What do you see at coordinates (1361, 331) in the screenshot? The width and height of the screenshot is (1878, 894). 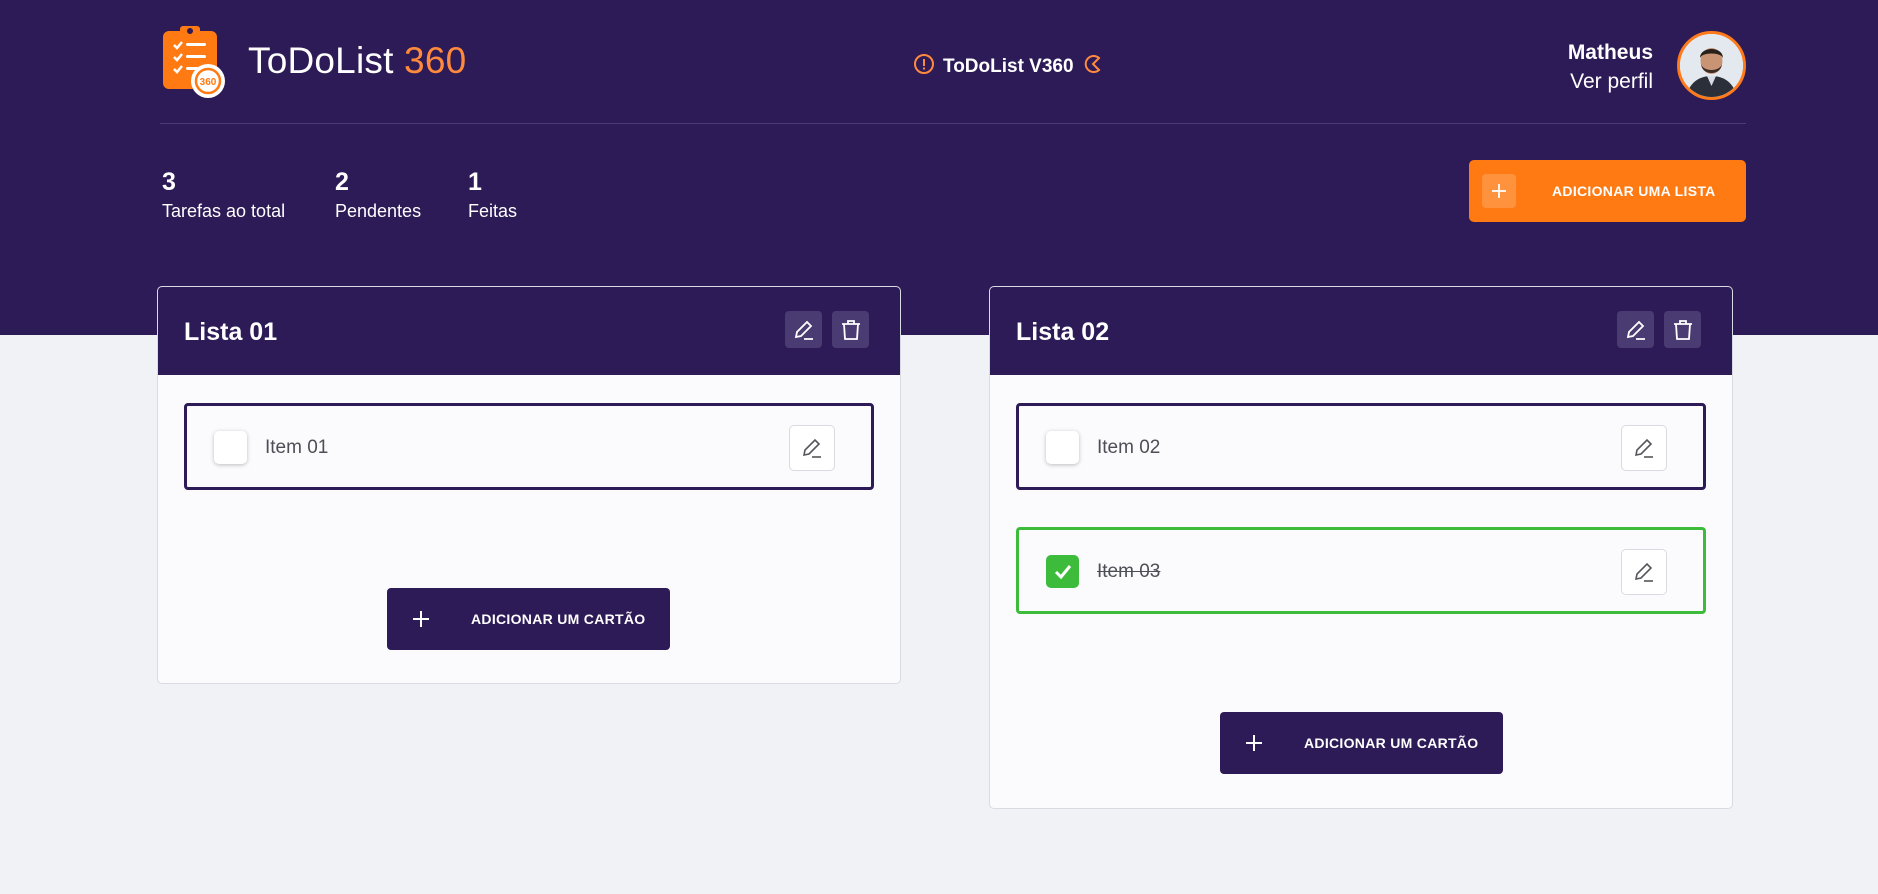 I see `list-header: Lista 02` at bounding box center [1361, 331].